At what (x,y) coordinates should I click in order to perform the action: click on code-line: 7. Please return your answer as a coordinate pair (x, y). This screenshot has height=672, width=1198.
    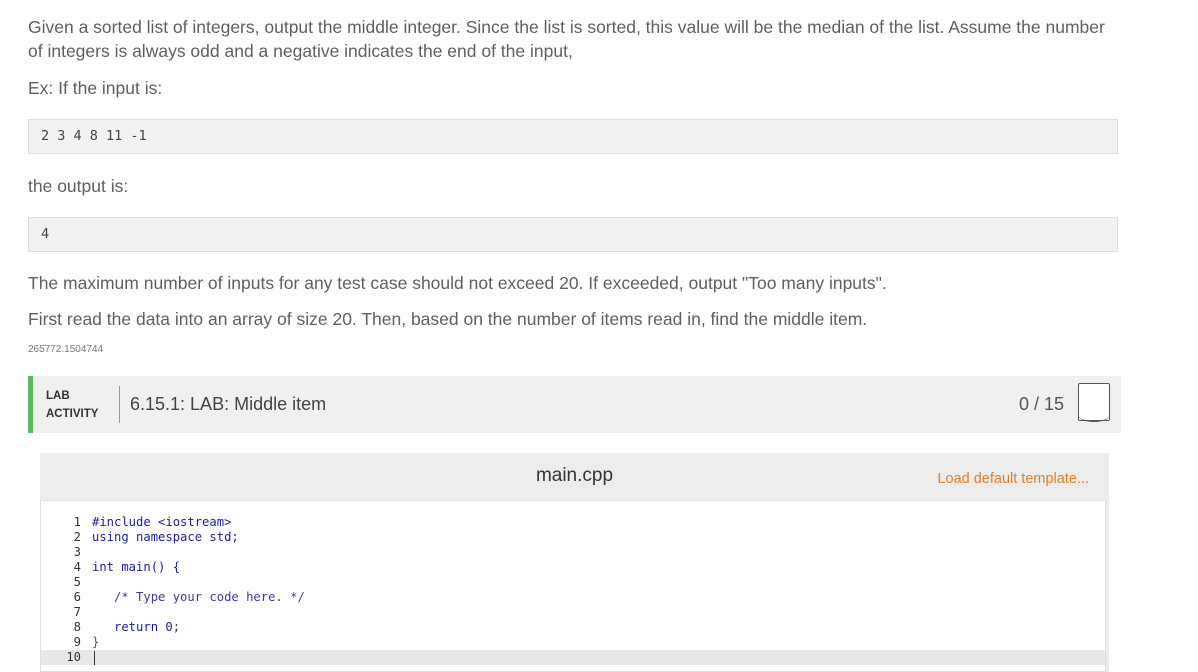
    Looking at the image, I should click on (573, 612).